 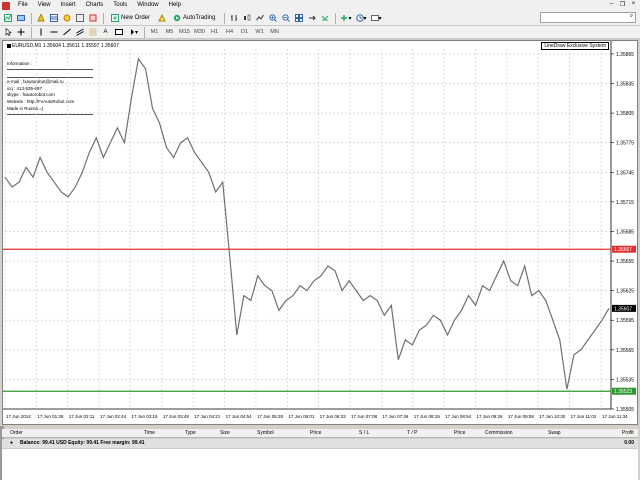 What do you see at coordinates (274, 32) in the screenshot?
I see `timeframe-mn: MN` at bounding box center [274, 32].